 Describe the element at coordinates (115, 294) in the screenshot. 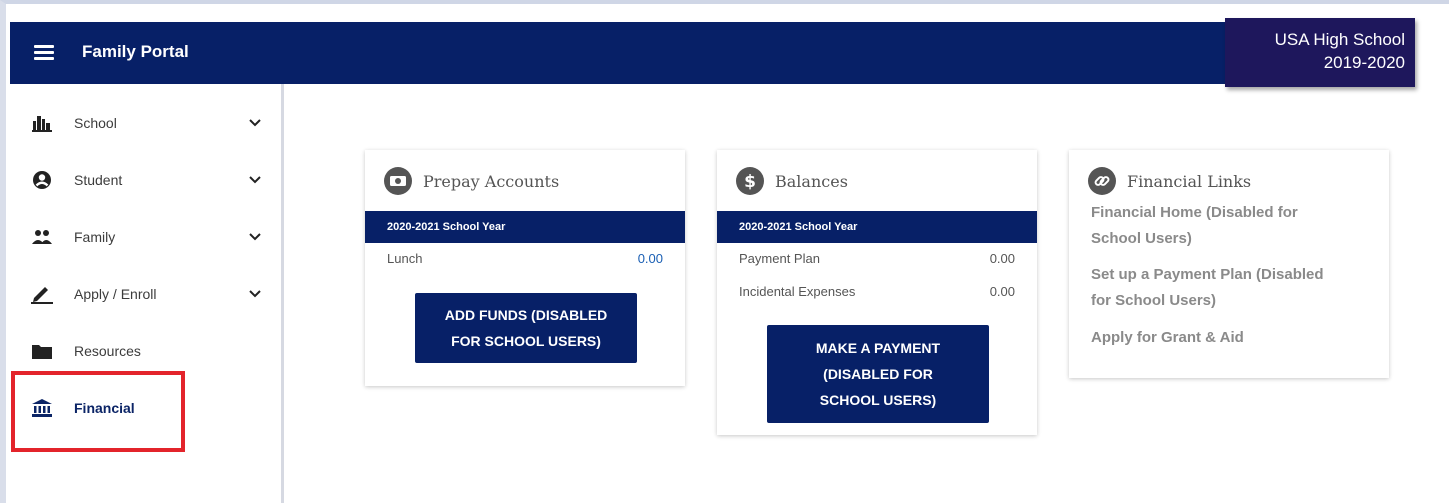

I see `sidebar-item-label: Apply / Enroll` at that location.